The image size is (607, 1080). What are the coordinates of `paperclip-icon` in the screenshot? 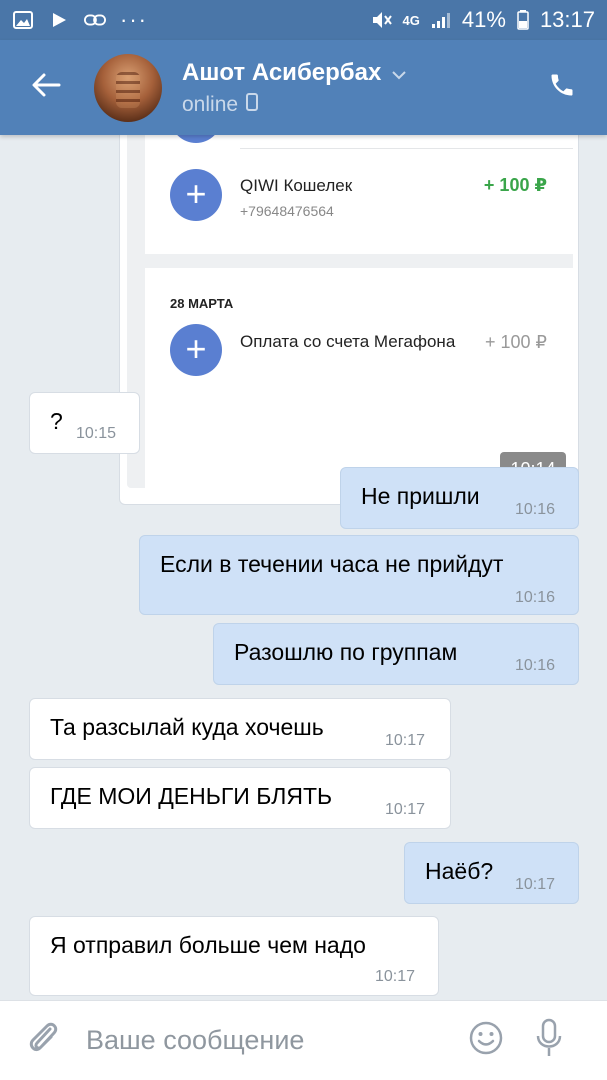 It's located at (43, 1040).